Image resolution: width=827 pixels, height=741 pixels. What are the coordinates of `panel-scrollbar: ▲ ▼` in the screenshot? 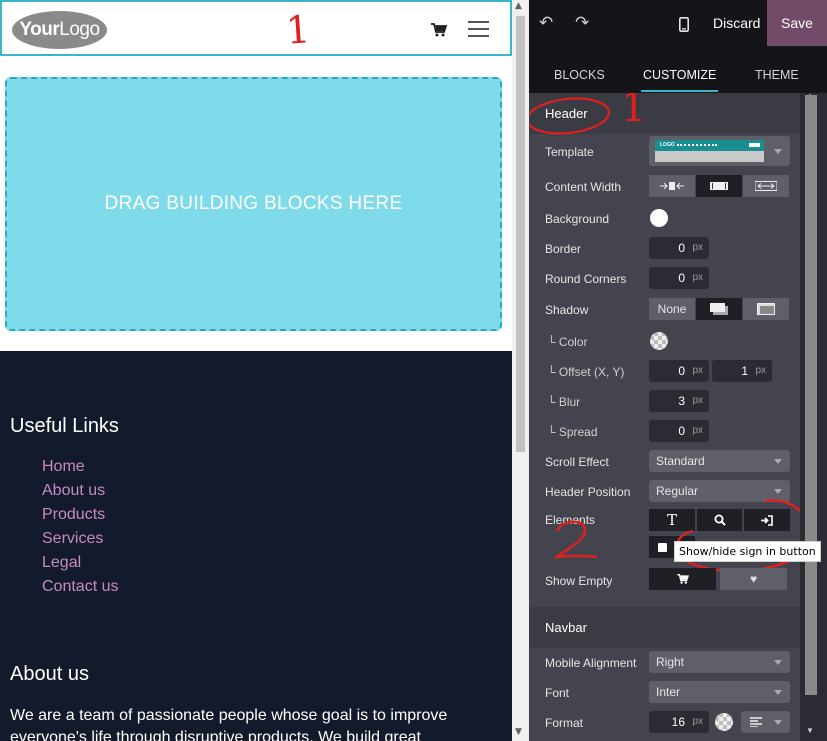 It's located at (813, 416).